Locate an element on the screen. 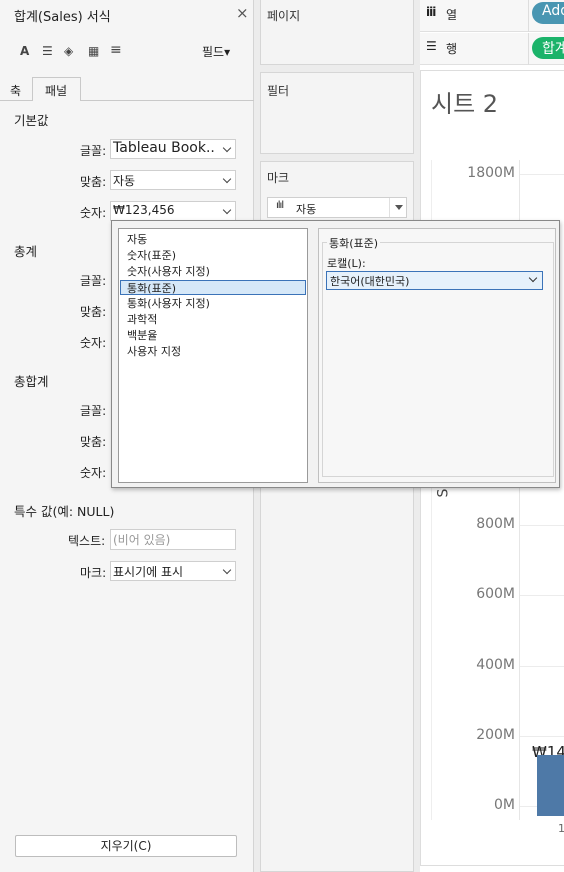 The width and height of the screenshot is (564, 872). section-totals-heading: 총계 is located at coordinates (26, 251).